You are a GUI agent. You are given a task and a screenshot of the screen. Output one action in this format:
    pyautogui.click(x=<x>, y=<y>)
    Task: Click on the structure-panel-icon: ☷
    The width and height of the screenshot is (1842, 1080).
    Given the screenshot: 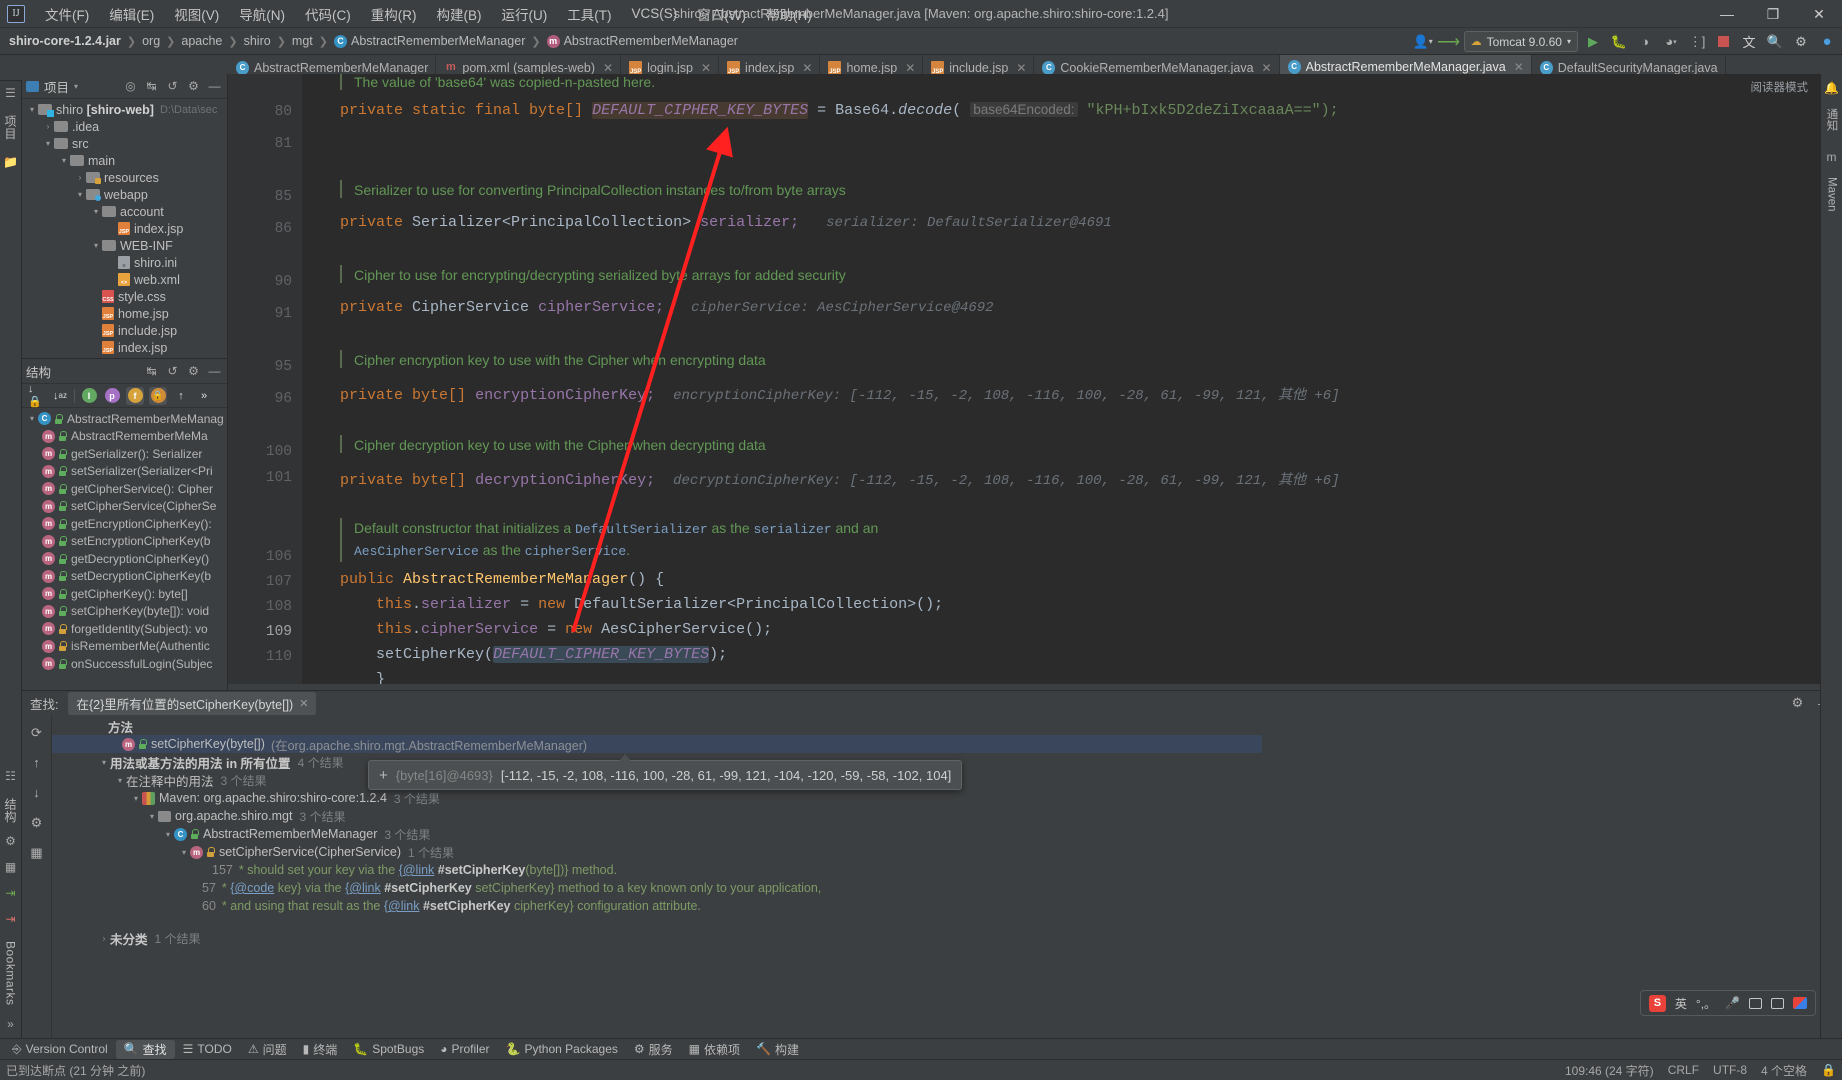 What is the action you would take?
    pyautogui.click(x=11, y=776)
    